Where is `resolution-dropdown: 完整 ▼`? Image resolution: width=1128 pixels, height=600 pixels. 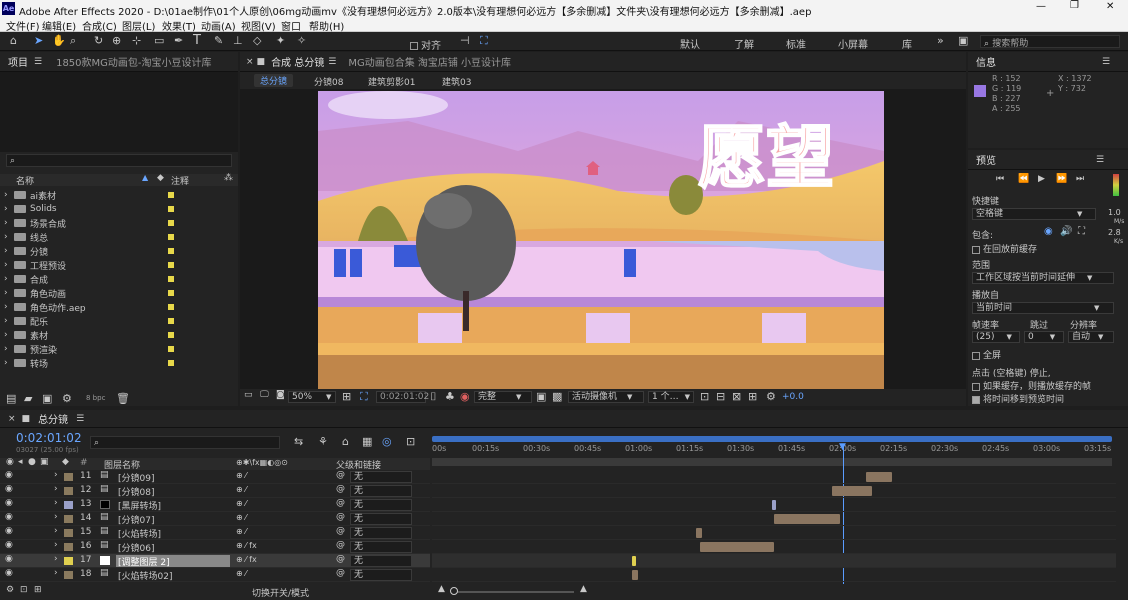
resolution-dropdown: 完整 ▼ is located at coordinates (503, 397).